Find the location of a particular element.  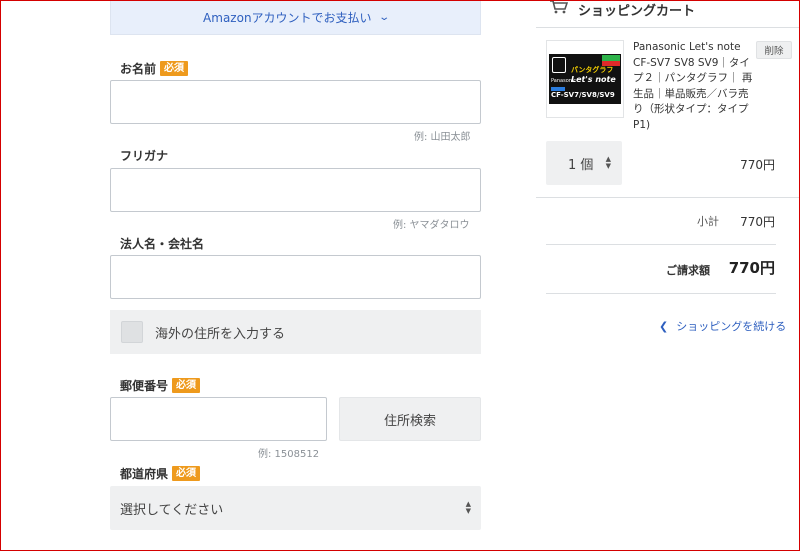

postal-hint: 例: 1508512 is located at coordinates (289, 454).